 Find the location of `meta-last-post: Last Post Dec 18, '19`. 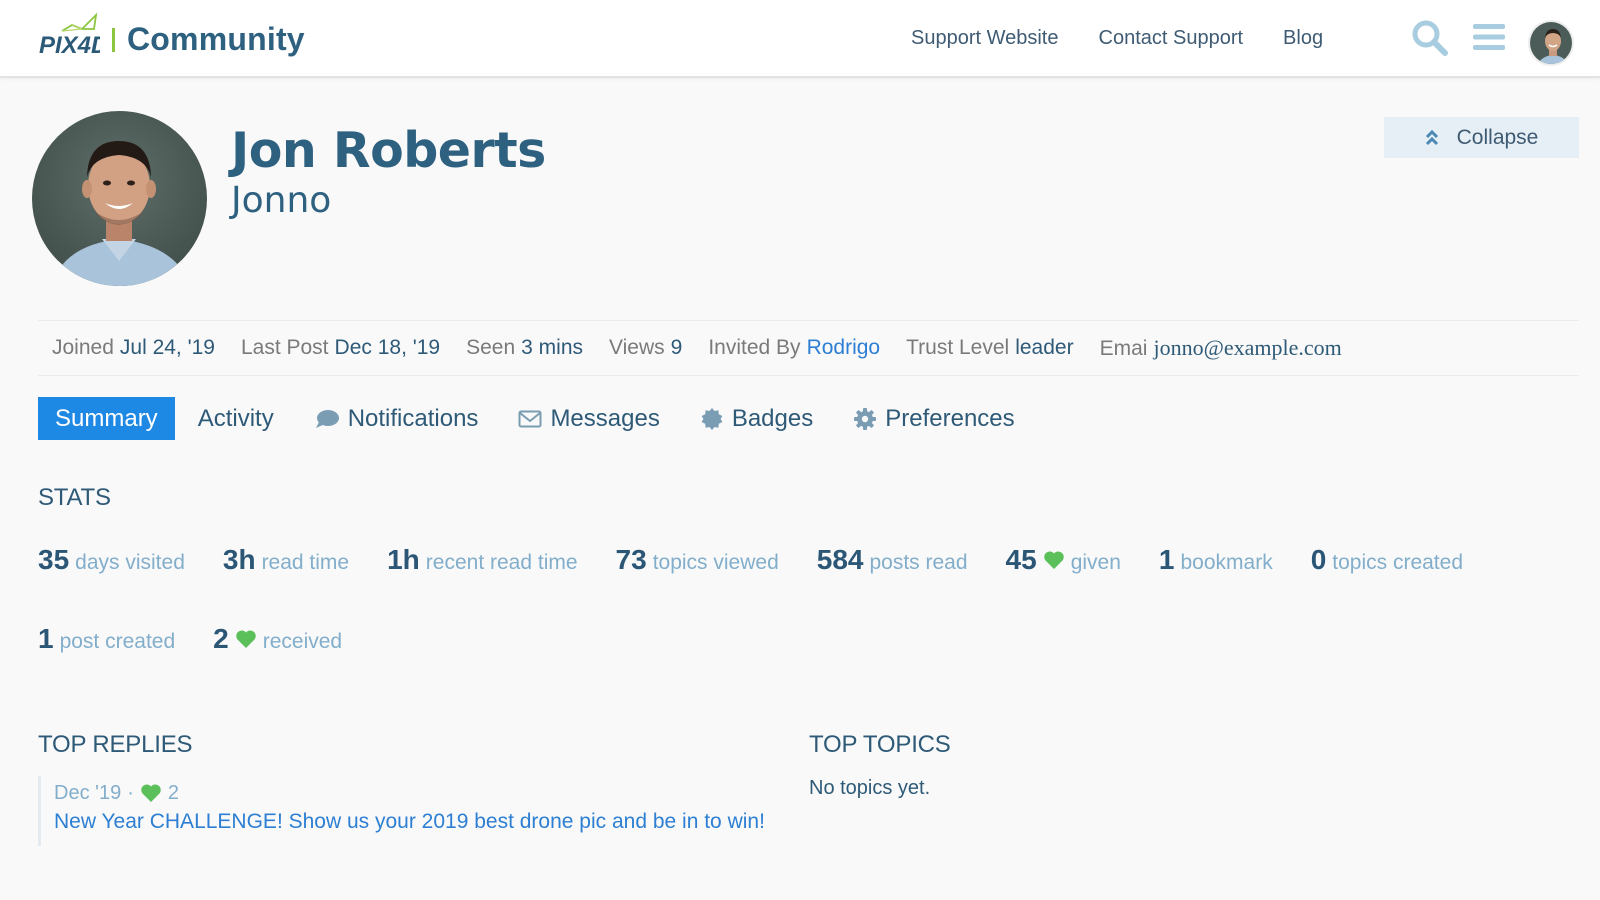

meta-last-post: Last Post Dec 18, '19 is located at coordinates (340, 348).